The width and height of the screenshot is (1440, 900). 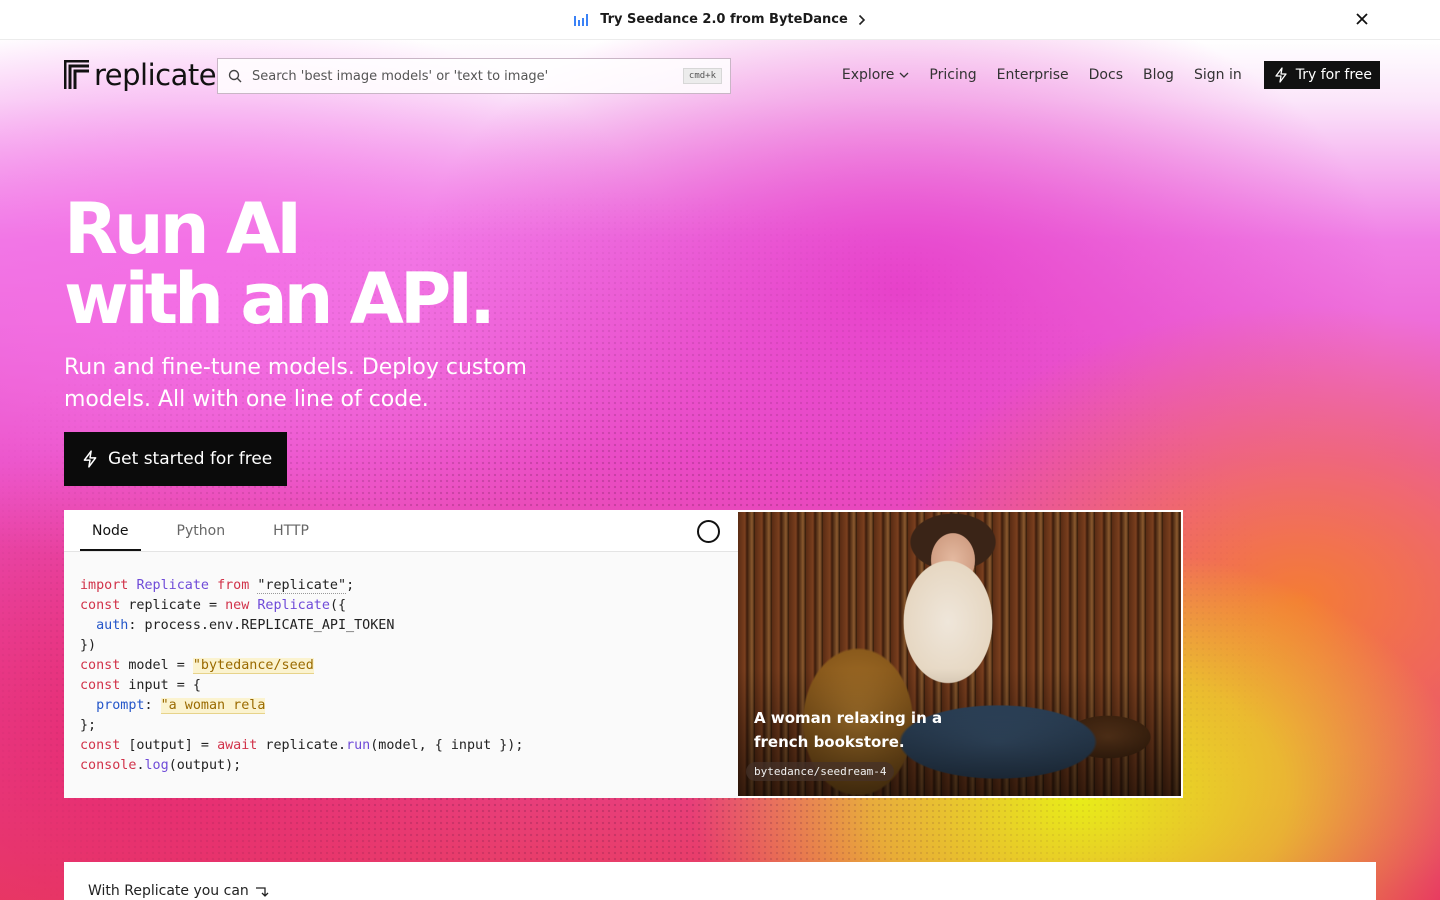 What do you see at coordinates (581, 19) in the screenshot?
I see `bar-chart-icon` at bounding box center [581, 19].